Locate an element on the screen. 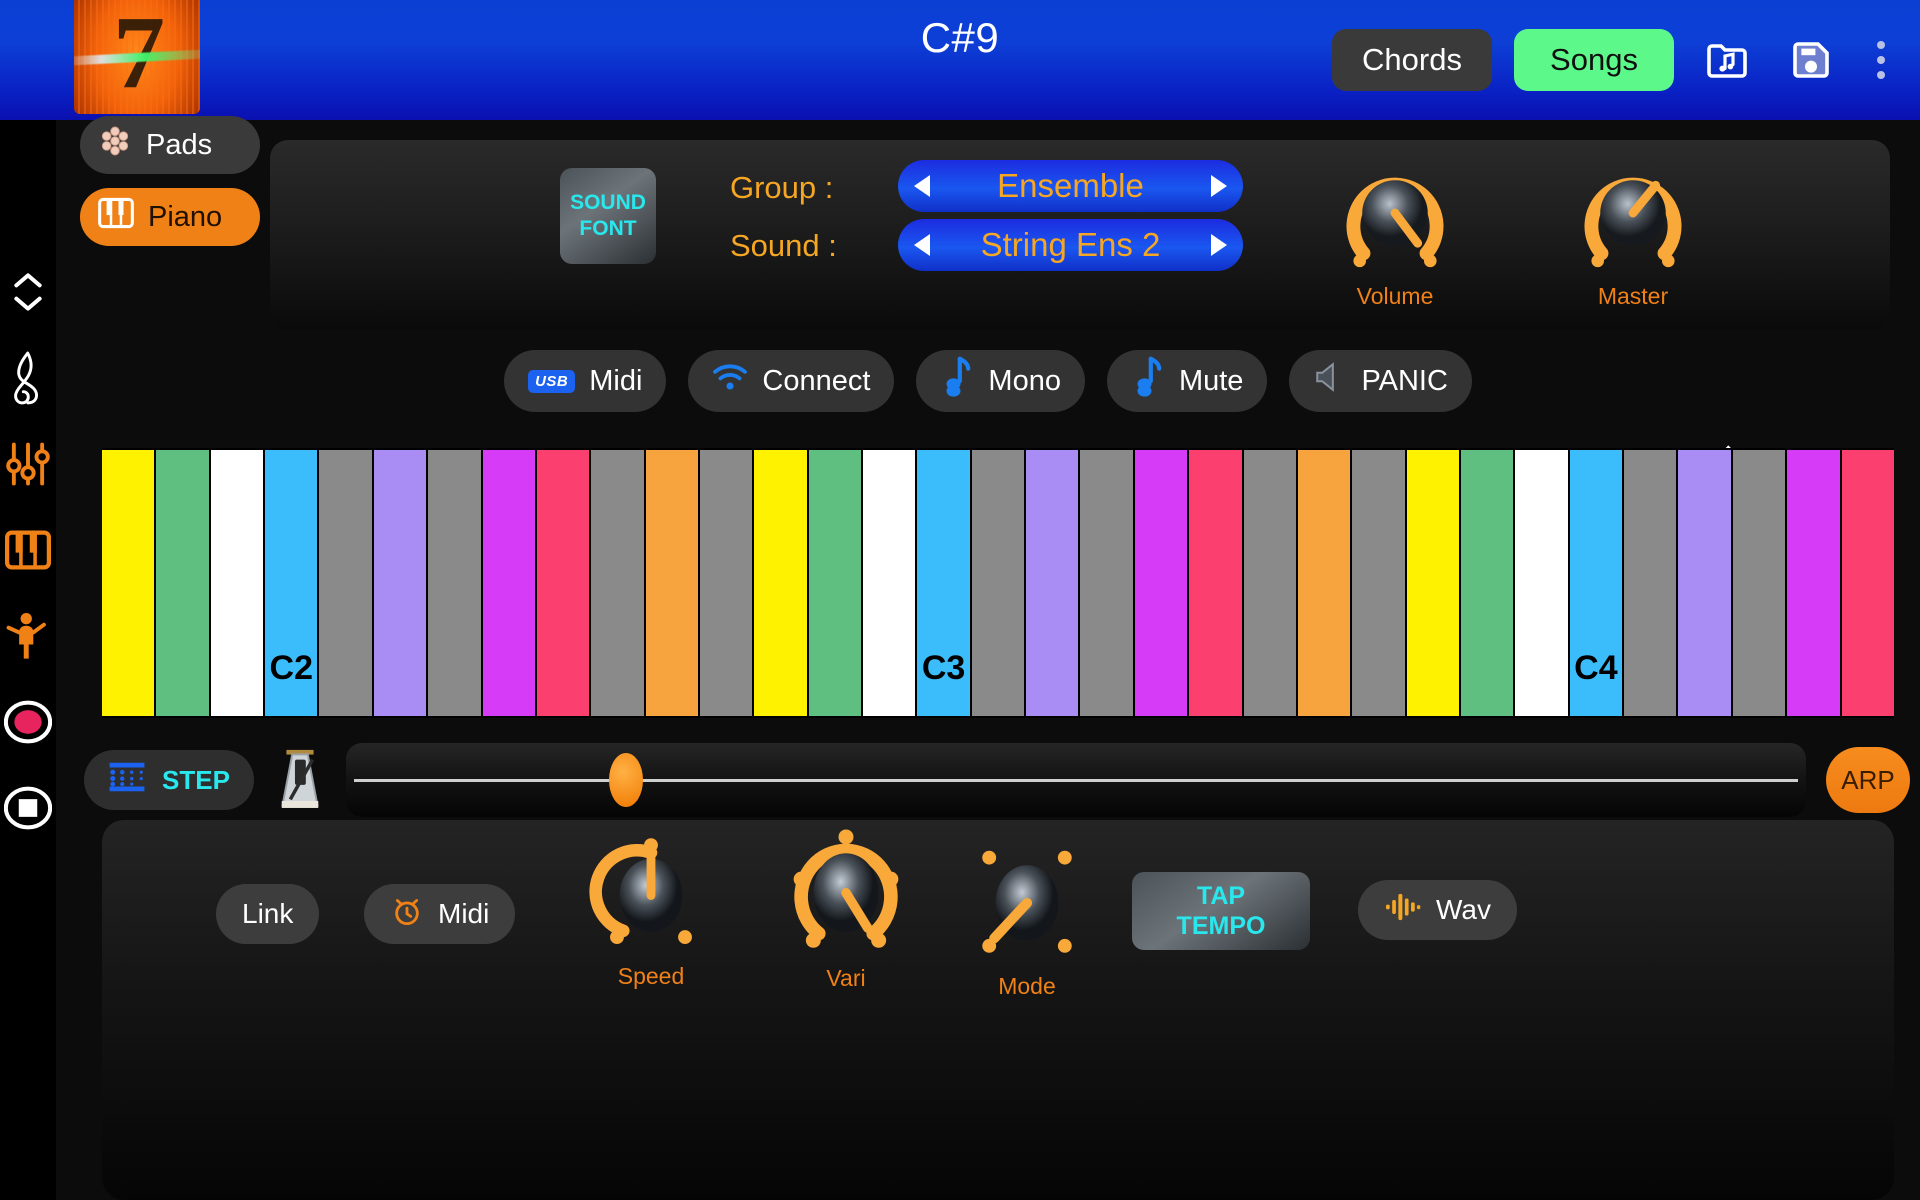 The width and height of the screenshot is (1920, 1200). panic-label: PANIC is located at coordinates (1404, 380).